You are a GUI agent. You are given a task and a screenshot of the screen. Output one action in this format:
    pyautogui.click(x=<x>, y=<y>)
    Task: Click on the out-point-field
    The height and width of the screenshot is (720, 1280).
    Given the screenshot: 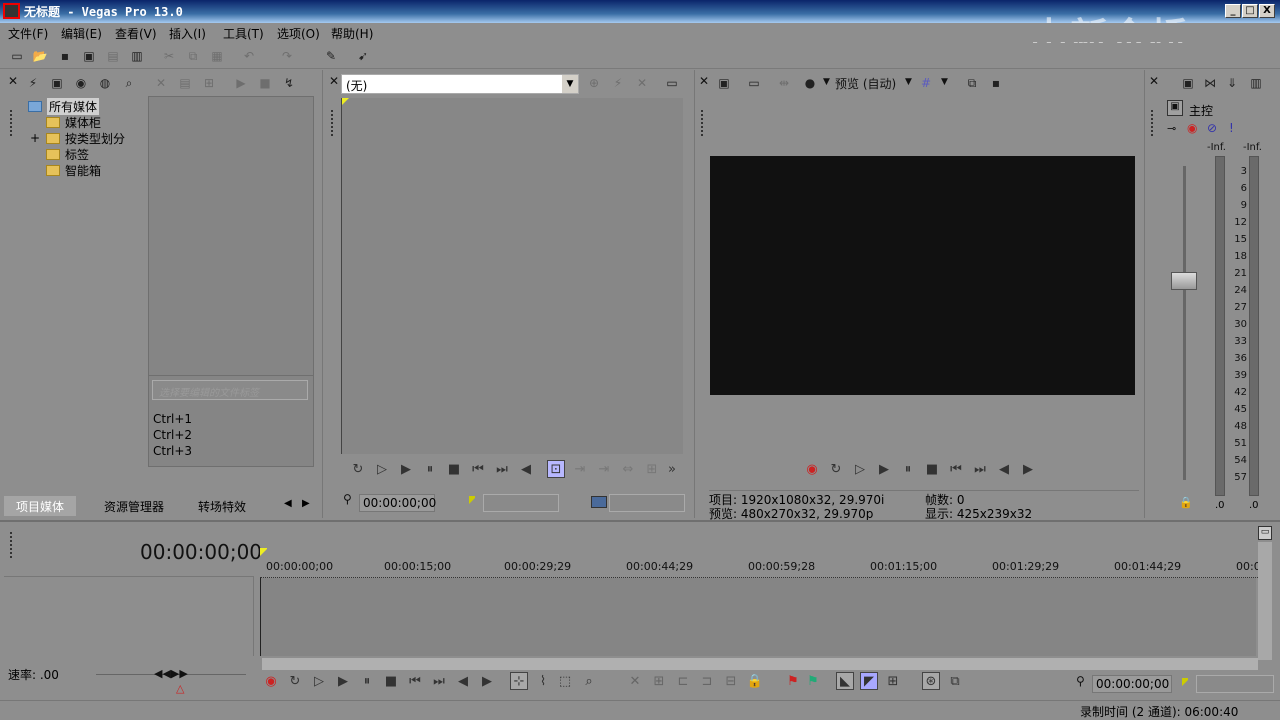 What is the action you would take?
    pyautogui.click(x=647, y=503)
    